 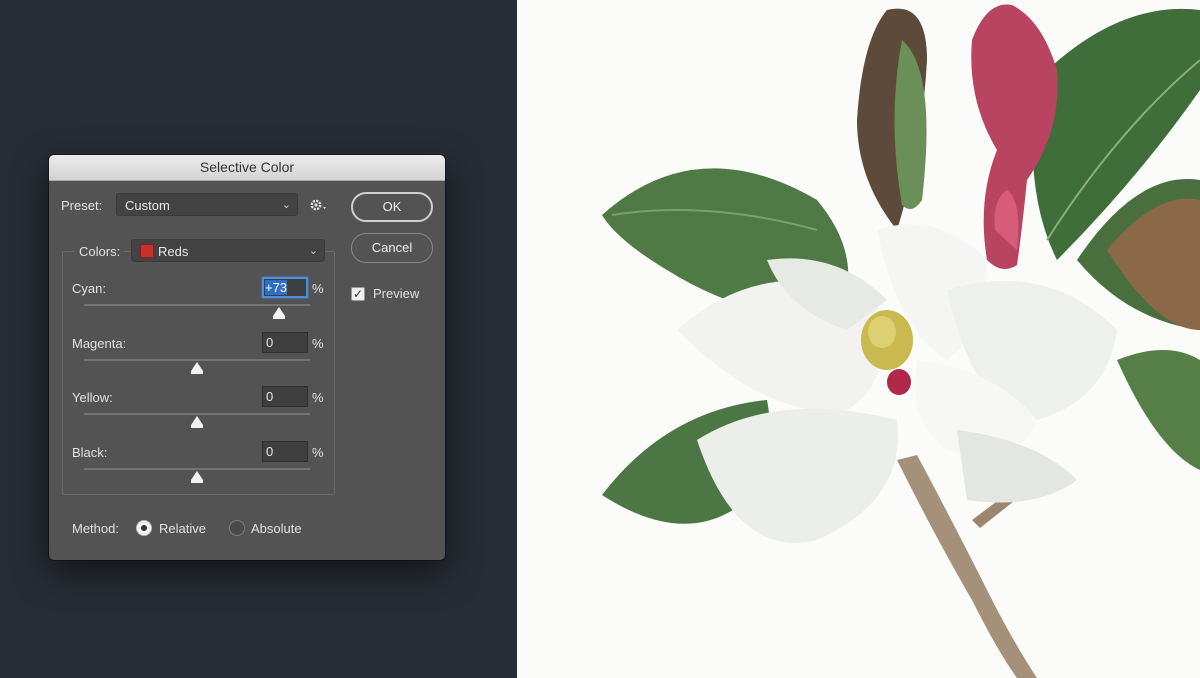 What do you see at coordinates (392, 248) in the screenshot?
I see `cancel-button: Cancel` at bounding box center [392, 248].